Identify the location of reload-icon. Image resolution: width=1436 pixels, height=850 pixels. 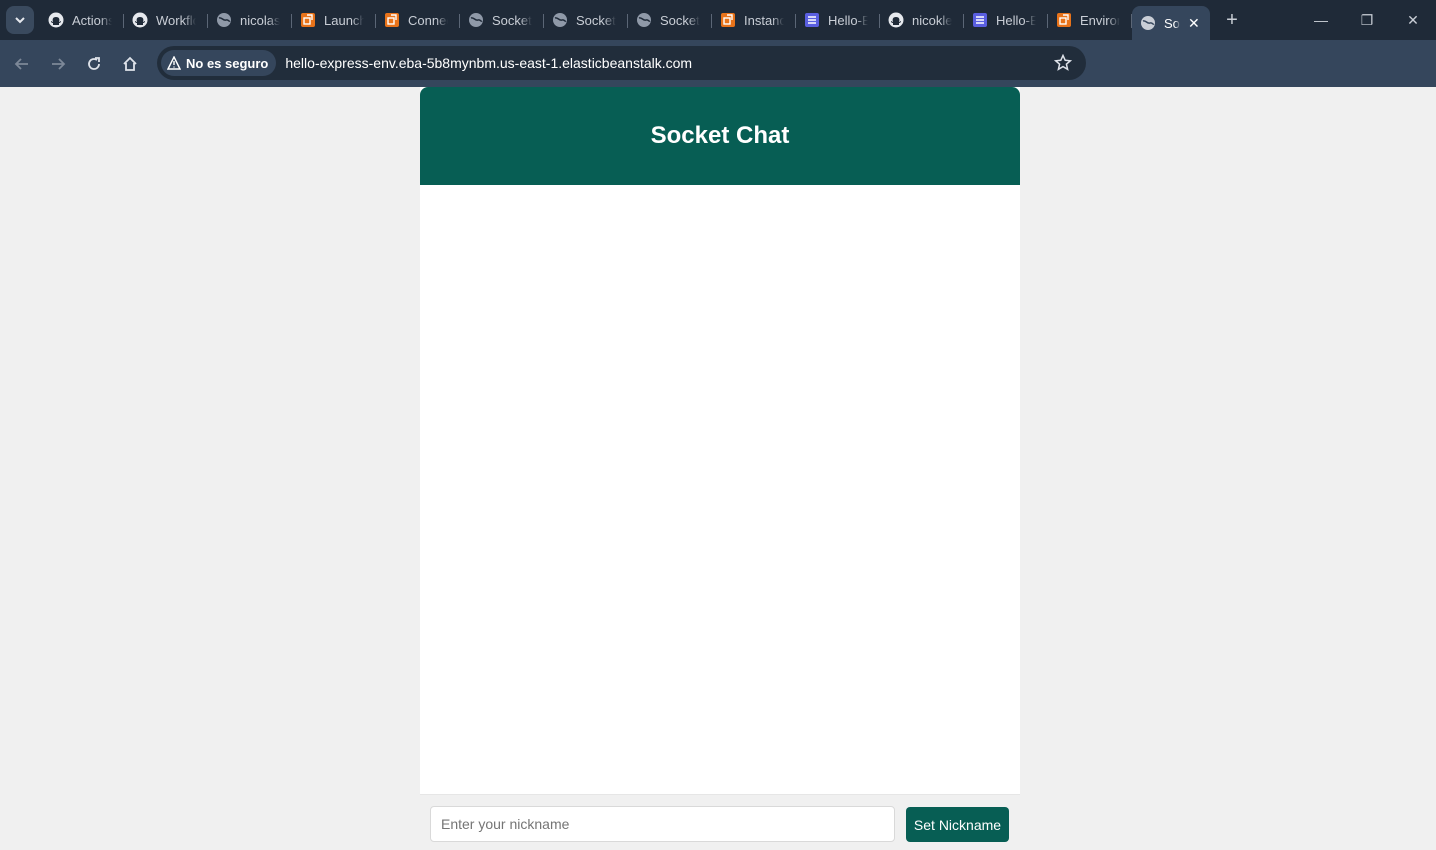
(94, 63).